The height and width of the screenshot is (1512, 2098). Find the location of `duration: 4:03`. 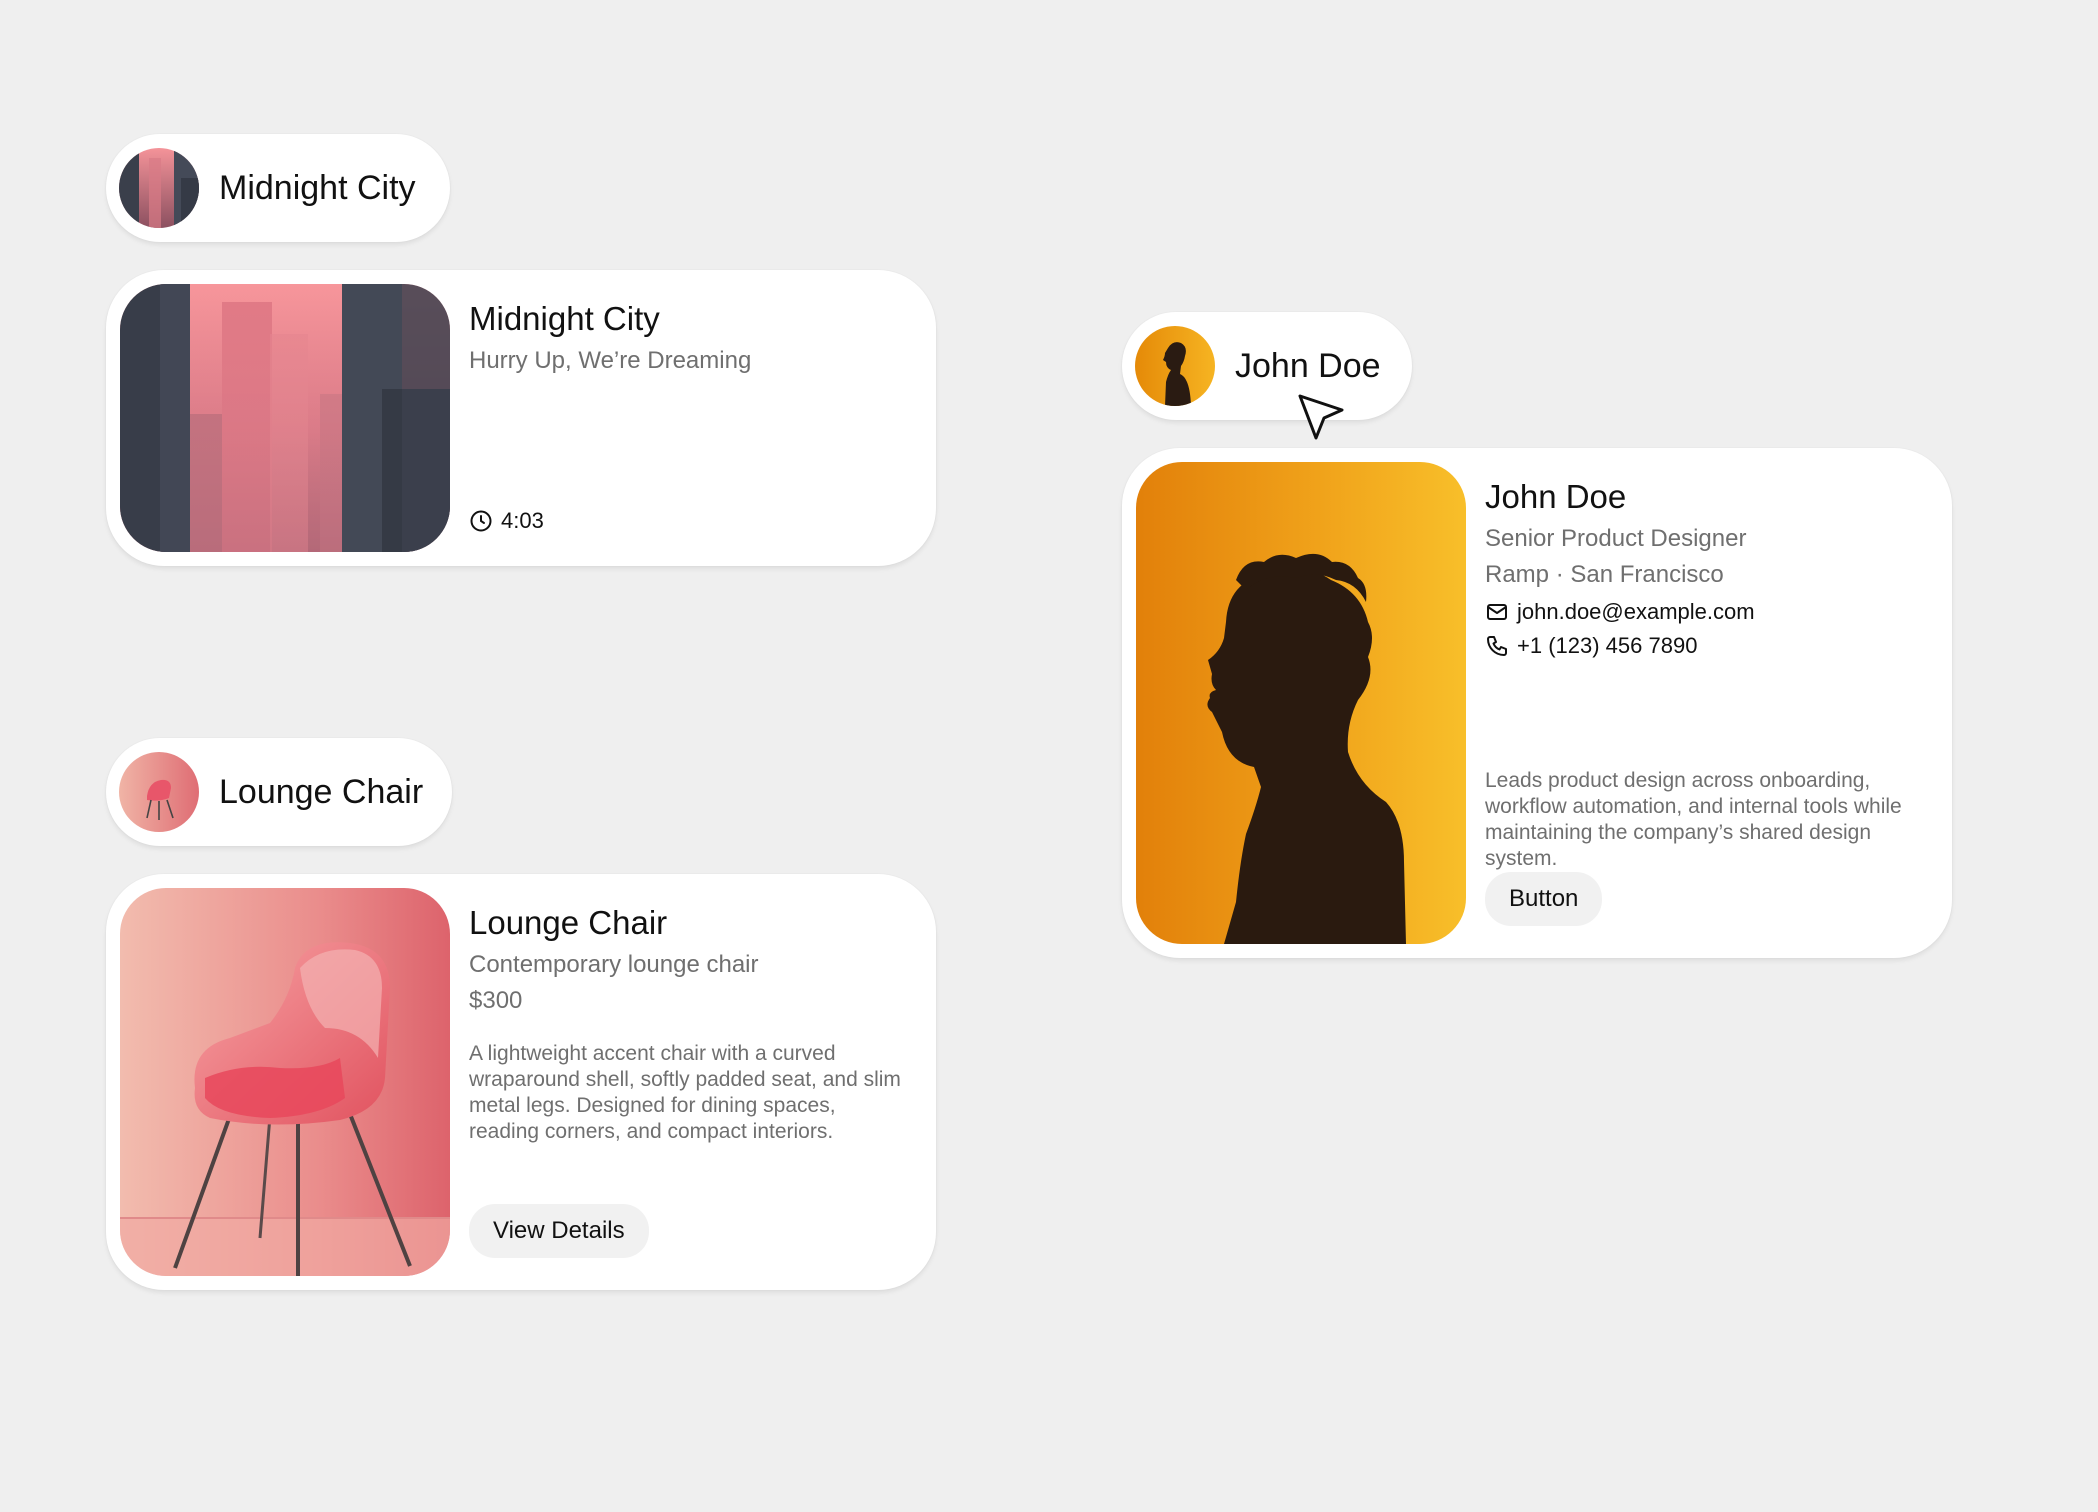

duration: 4:03 is located at coordinates (506, 521).